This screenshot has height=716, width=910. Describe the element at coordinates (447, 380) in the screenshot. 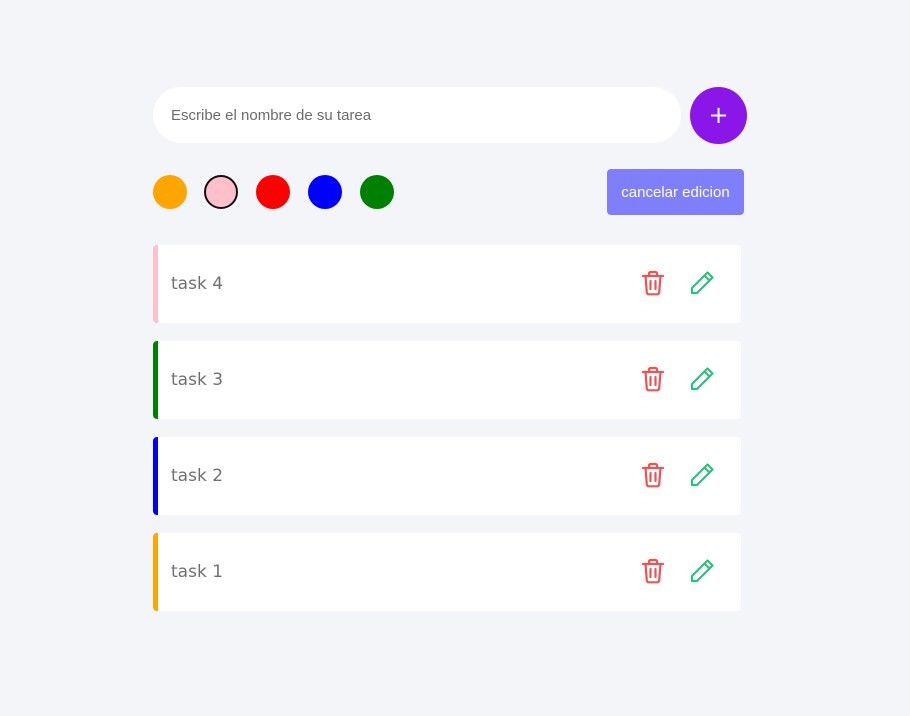

I see `task-item: task 3` at that location.